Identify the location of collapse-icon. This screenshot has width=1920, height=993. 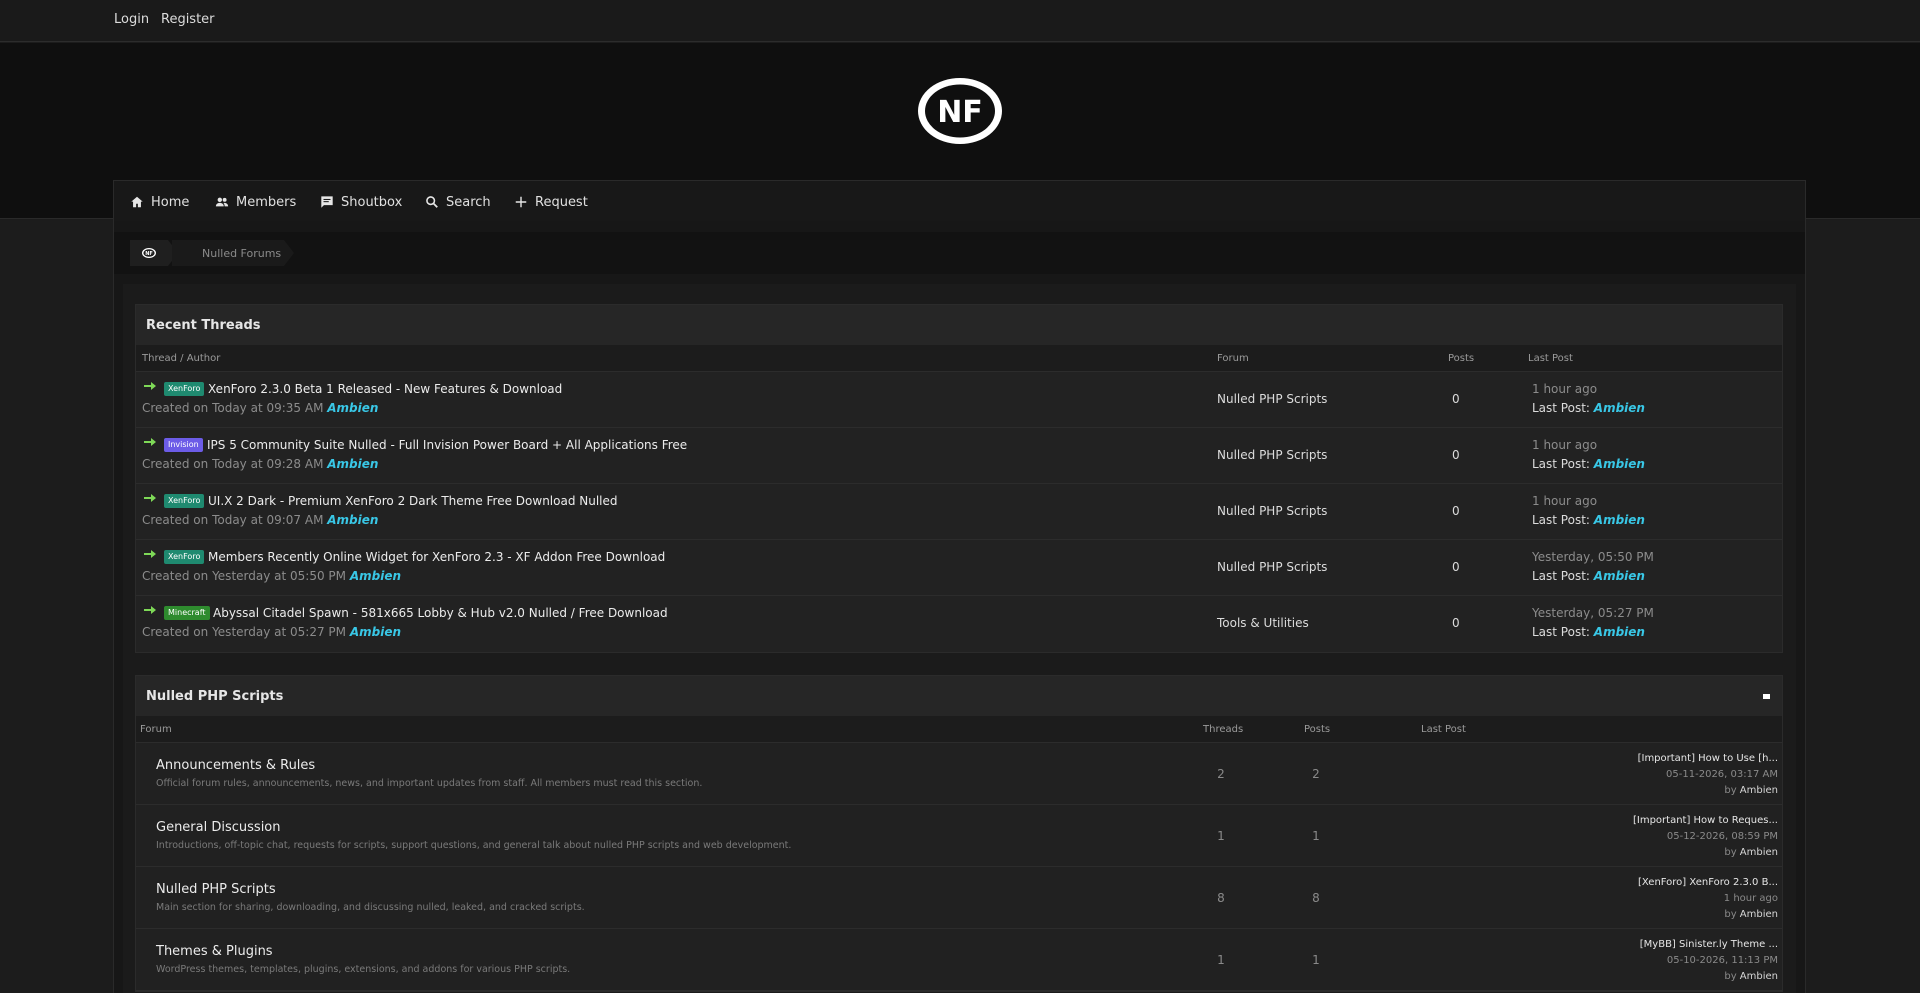
(1766, 696).